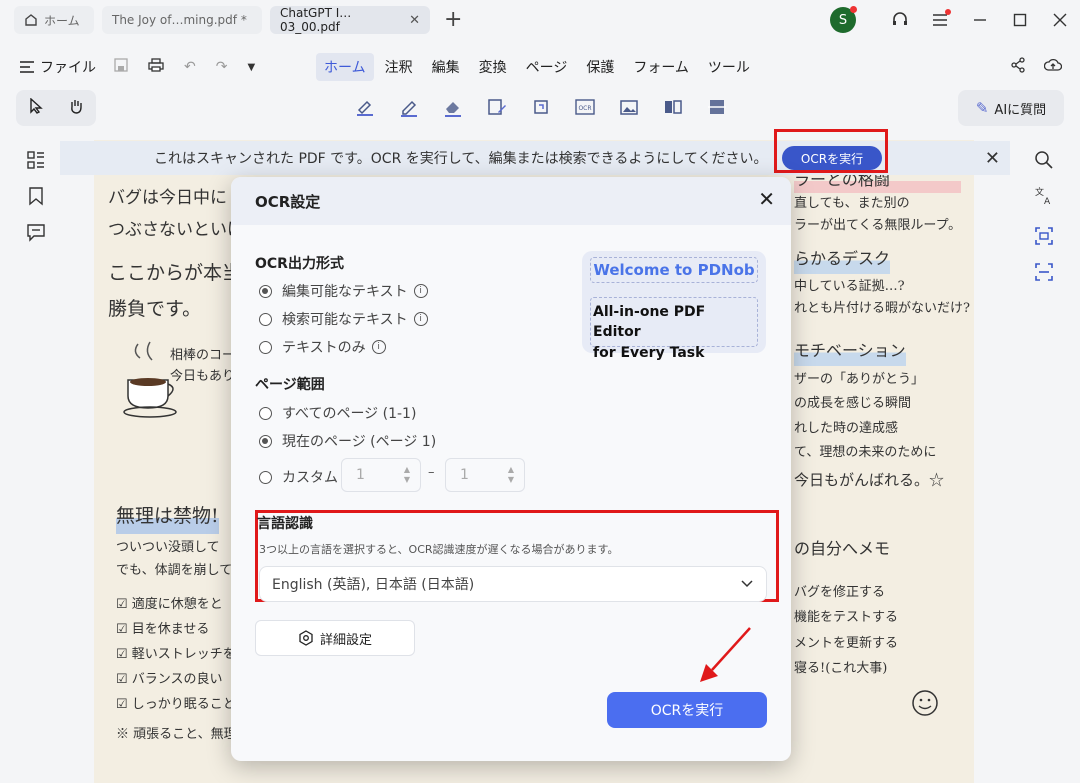 Image resolution: width=1080 pixels, height=783 pixels. What do you see at coordinates (900, 20) in the screenshot?
I see `headset-icon` at bounding box center [900, 20].